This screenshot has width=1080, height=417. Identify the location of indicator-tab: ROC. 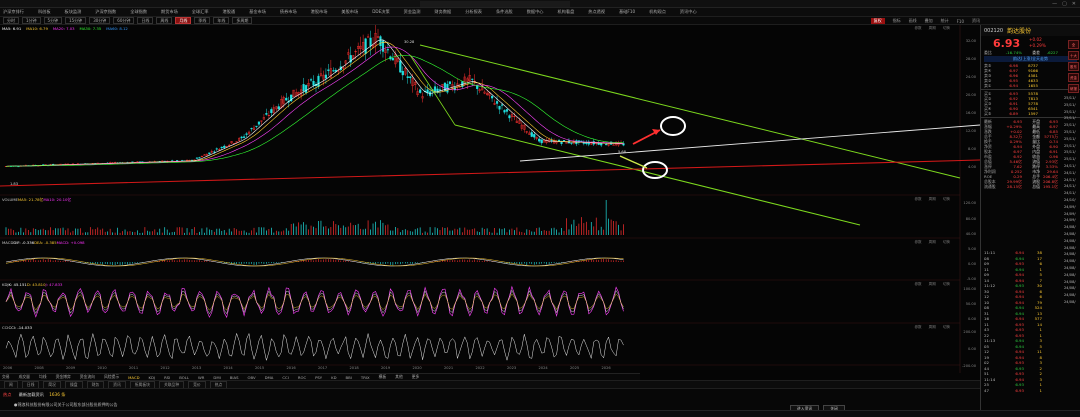
(302, 377).